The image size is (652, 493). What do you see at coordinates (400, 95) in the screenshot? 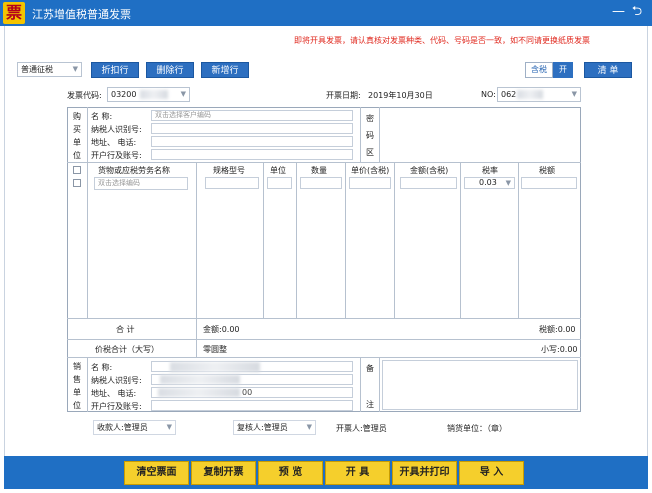
I see `issue-date-value: 2019年10月30日` at bounding box center [400, 95].